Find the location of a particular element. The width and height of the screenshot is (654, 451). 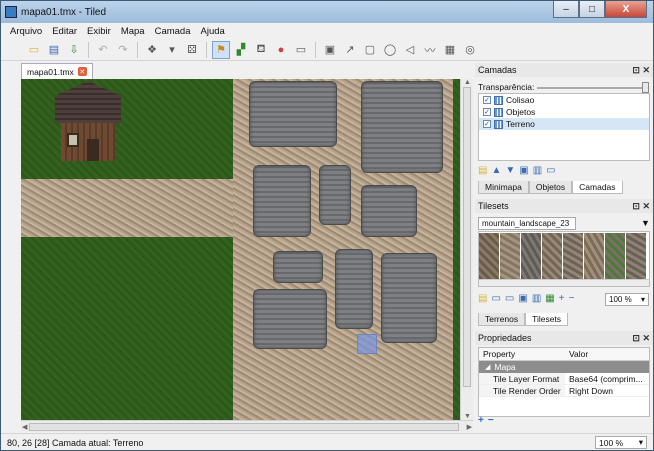

scroll-right-icon: ▶ is located at coordinates (469, 427).